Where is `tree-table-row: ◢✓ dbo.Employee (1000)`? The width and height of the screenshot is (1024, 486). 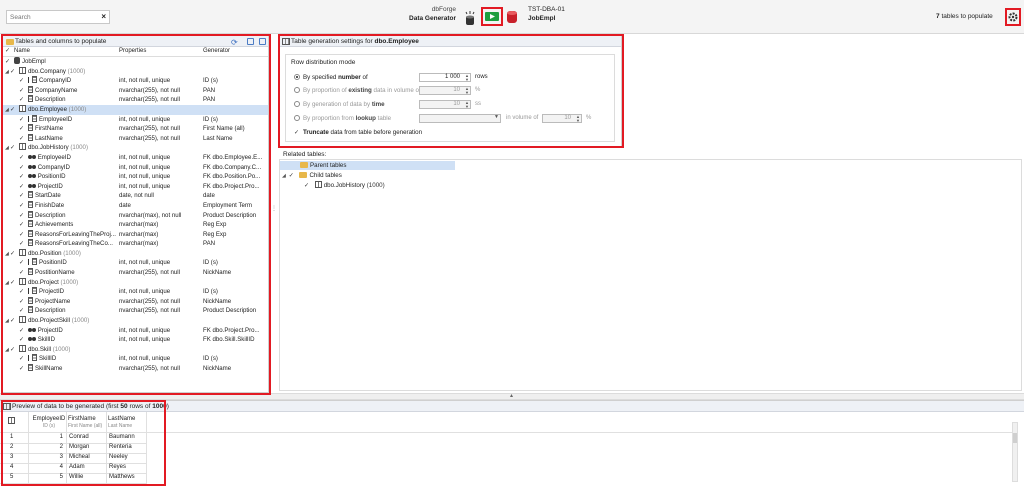
tree-table-row: ◢✓ dbo.Employee (1000) is located at coordinates (135, 109).